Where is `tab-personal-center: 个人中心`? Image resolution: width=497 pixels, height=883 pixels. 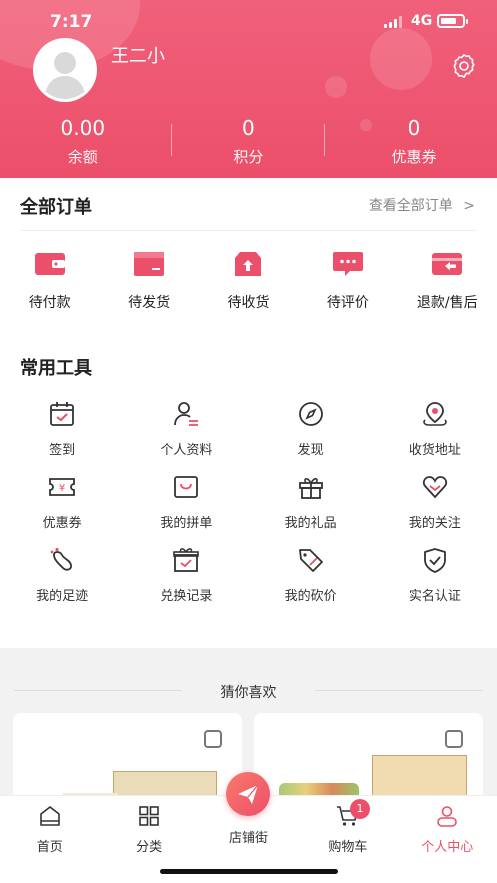 tab-personal-center: 个人中心 is located at coordinates (447, 829).